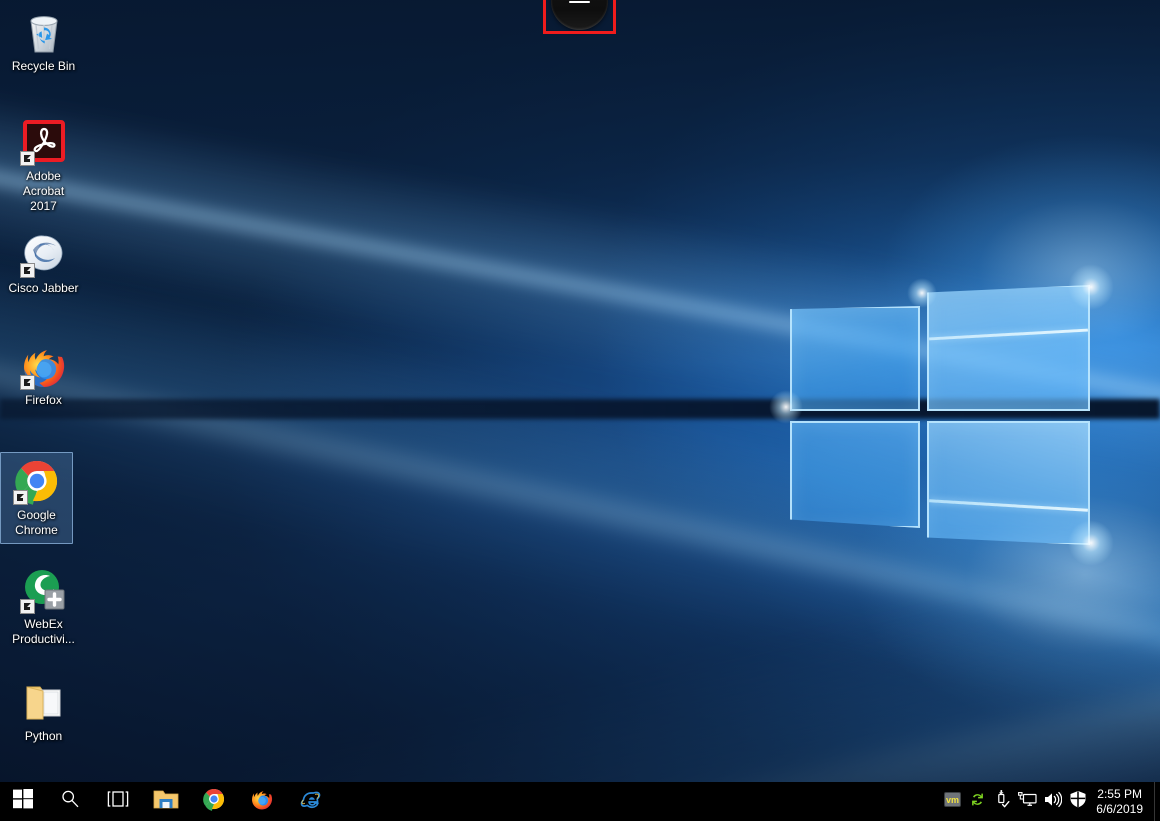  I want to click on desktop-icon-label: Google Chrome, so click(36, 522).